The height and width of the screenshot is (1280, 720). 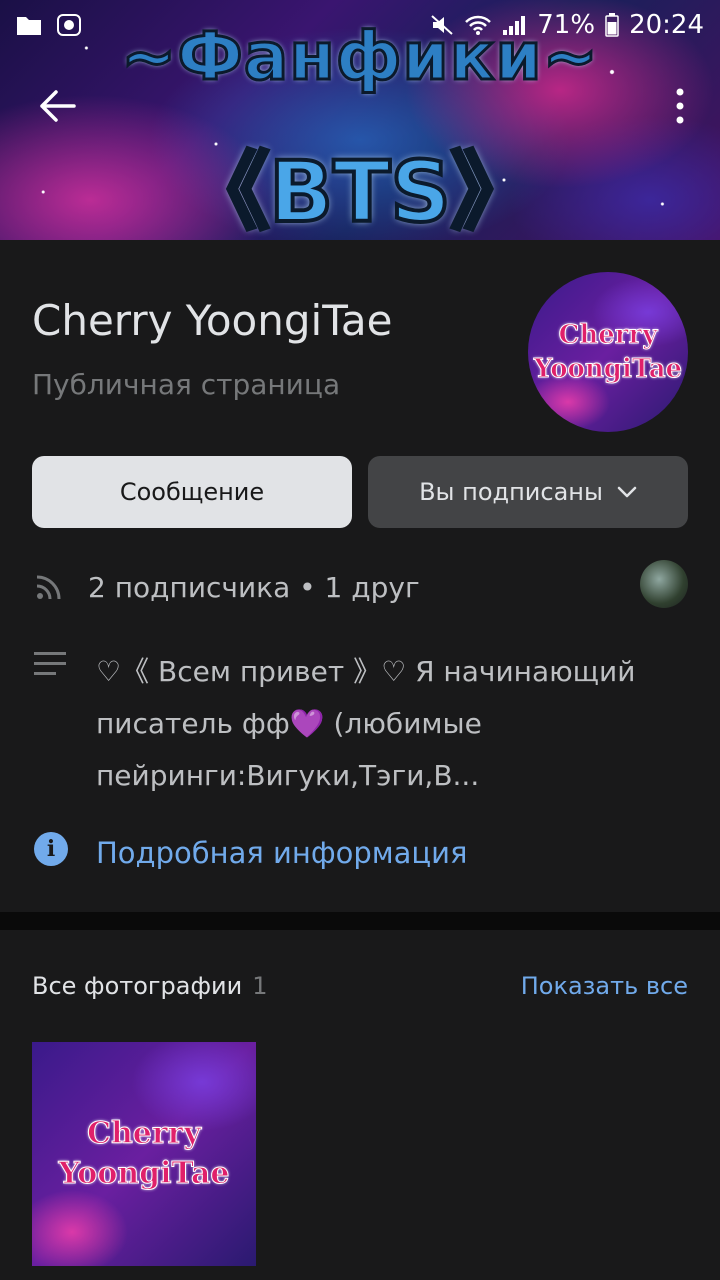 What do you see at coordinates (50, 663) in the screenshot?
I see `description-icon` at bounding box center [50, 663].